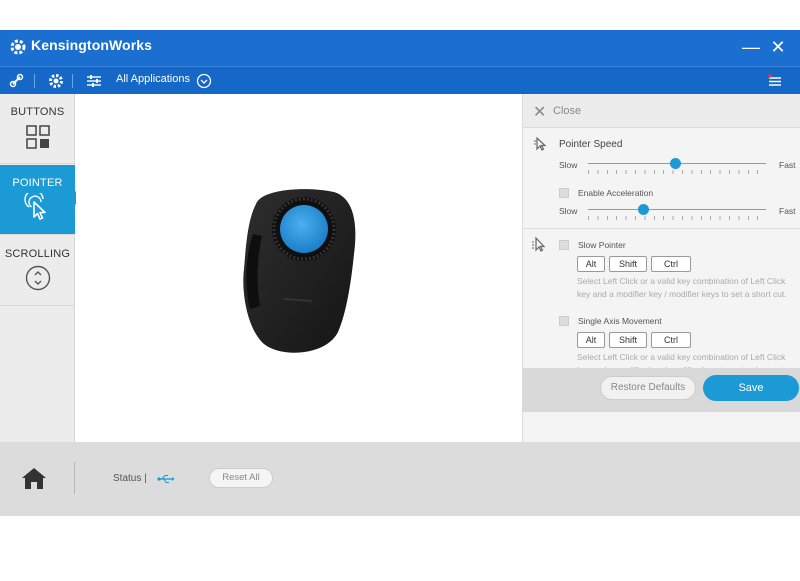  Describe the element at coordinates (643, 209) in the screenshot. I see `acceleration-slider-thumb` at that location.